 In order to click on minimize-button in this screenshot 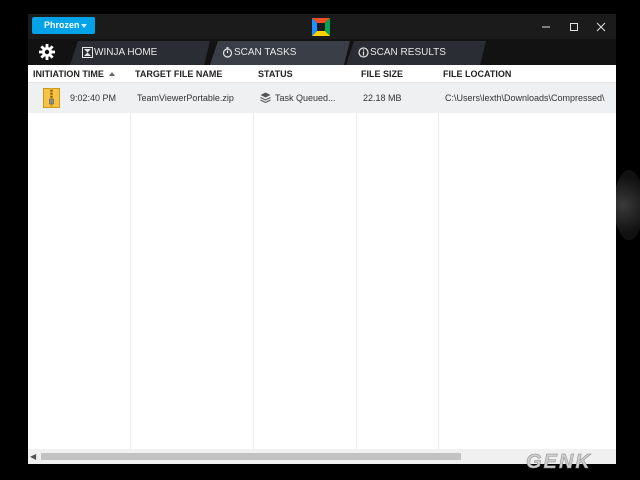, I will do `click(546, 27)`.